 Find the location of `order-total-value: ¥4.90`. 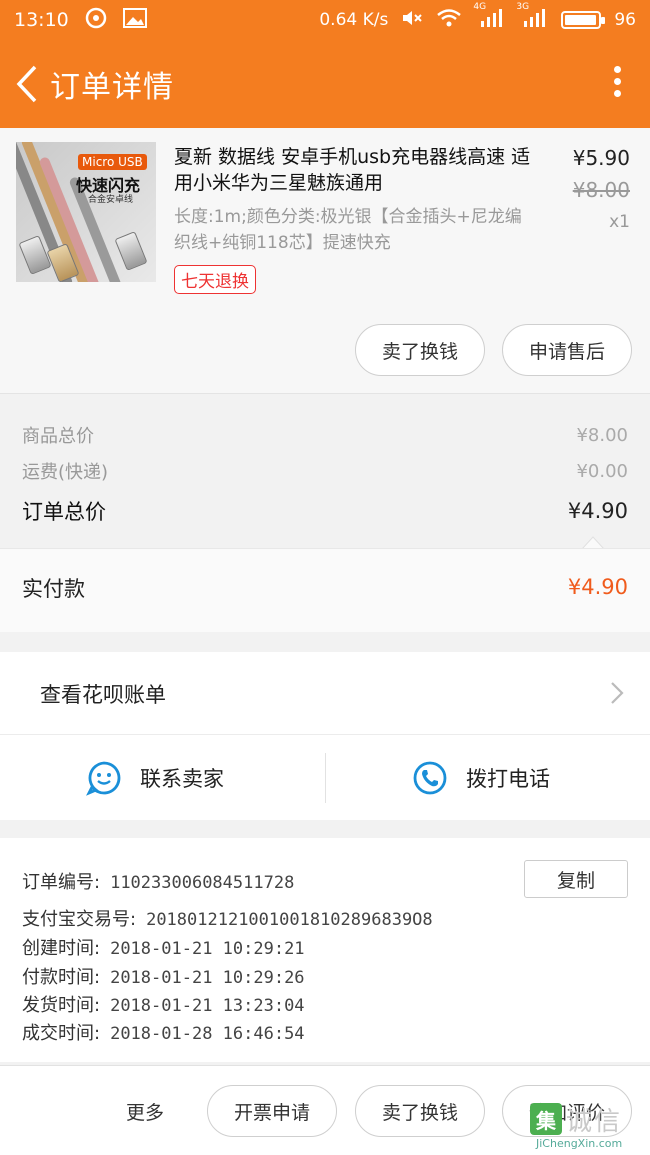

order-total-value: ¥4.90 is located at coordinates (597, 511).